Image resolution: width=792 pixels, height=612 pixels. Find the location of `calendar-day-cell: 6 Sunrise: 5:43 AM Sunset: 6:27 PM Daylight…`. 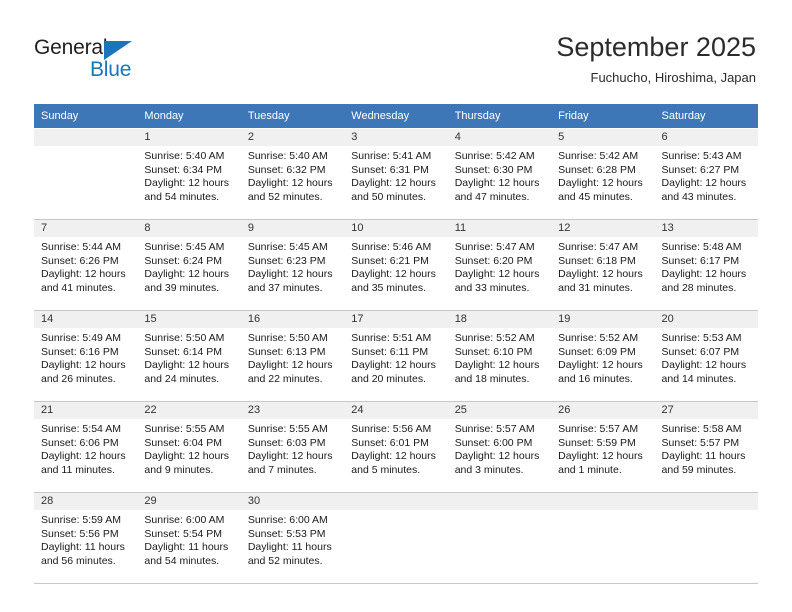

calendar-day-cell: 6 Sunrise: 5:43 AM Sunset: 6:27 PM Daylight… is located at coordinates (706, 174).